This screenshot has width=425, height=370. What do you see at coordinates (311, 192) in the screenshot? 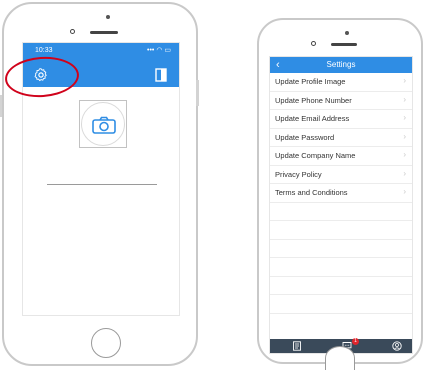
I see `menu-item-label: Terms and Conditions` at bounding box center [311, 192].